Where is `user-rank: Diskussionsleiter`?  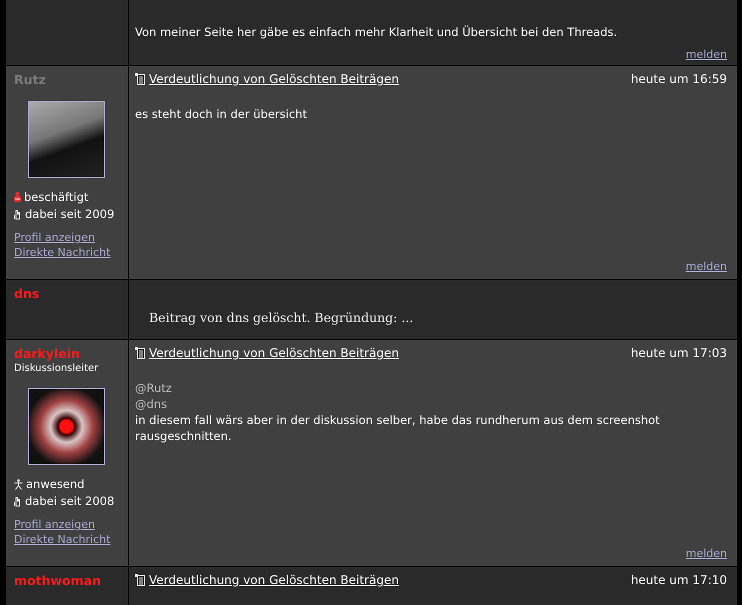
user-rank: Diskussionsleiter is located at coordinates (56, 368).